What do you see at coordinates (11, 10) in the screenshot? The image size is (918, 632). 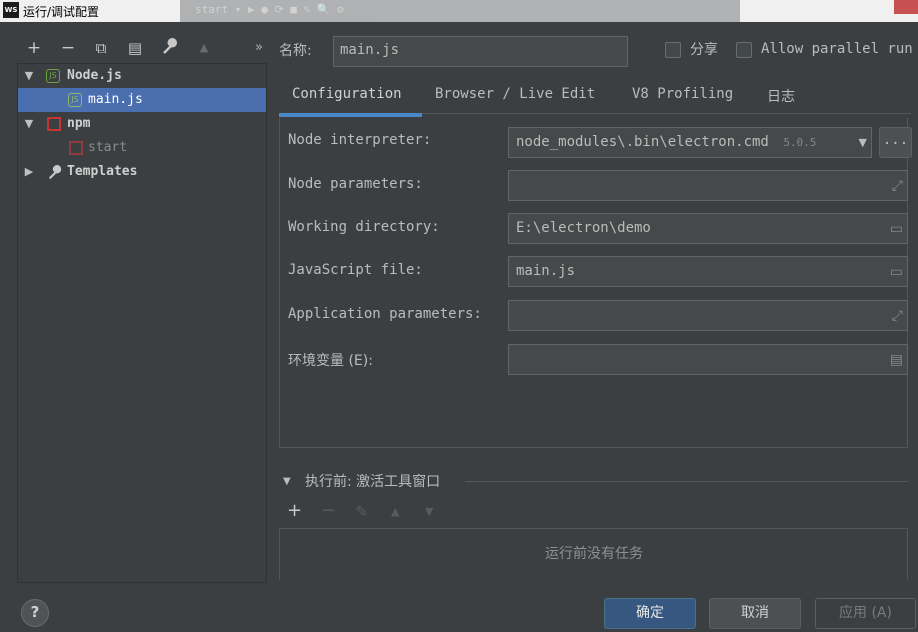 I see `webstorm-app-icon: WS` at bounding box center [11, 10].